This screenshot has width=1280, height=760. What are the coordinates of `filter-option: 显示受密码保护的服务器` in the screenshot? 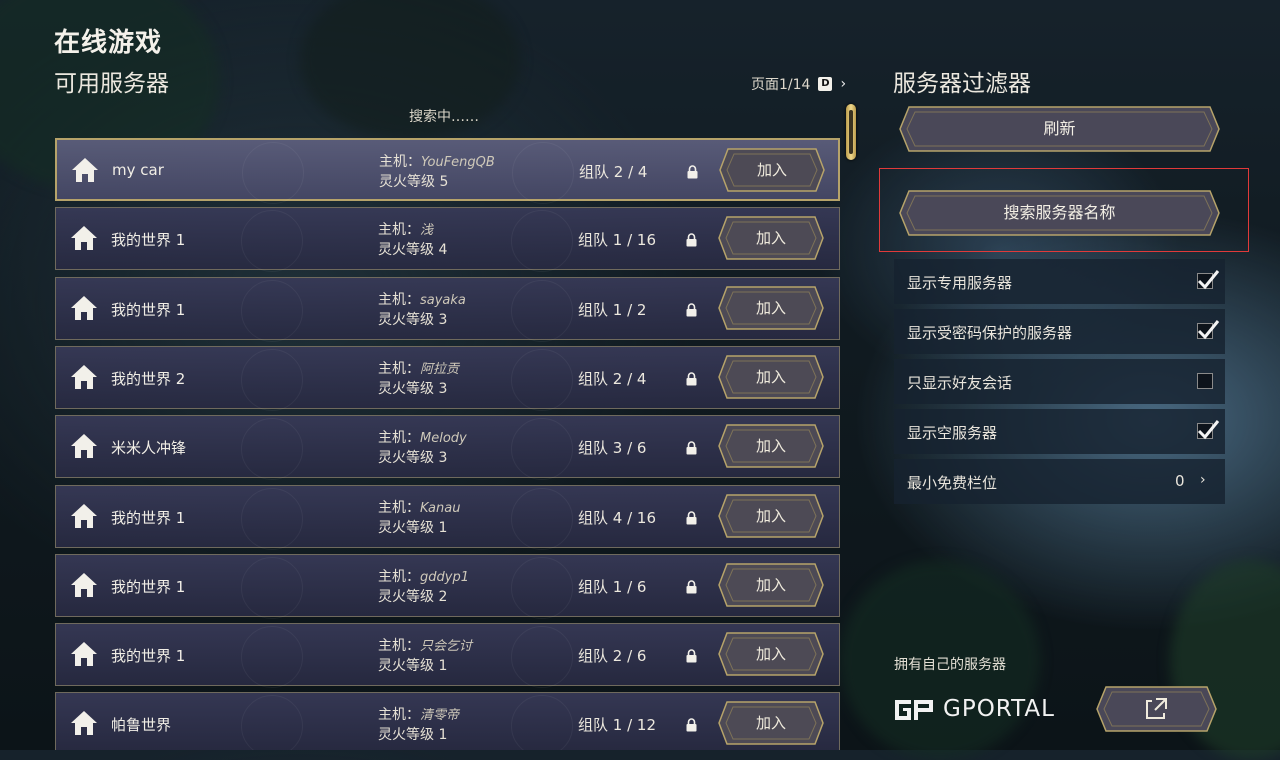 It's located at (1059, 331).